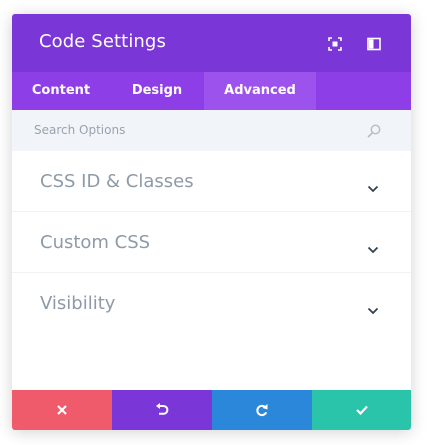  What do you see at coordinates (95, 242) in the screenshot?
I see `section-label: Custom CSS` at bounding box center [95, 242].